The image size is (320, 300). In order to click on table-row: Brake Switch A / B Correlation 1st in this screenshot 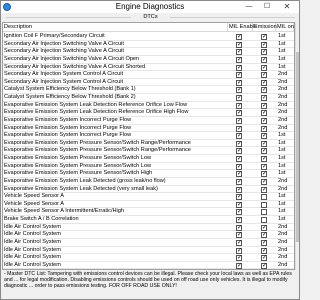, I will do `click(148, 220)`.